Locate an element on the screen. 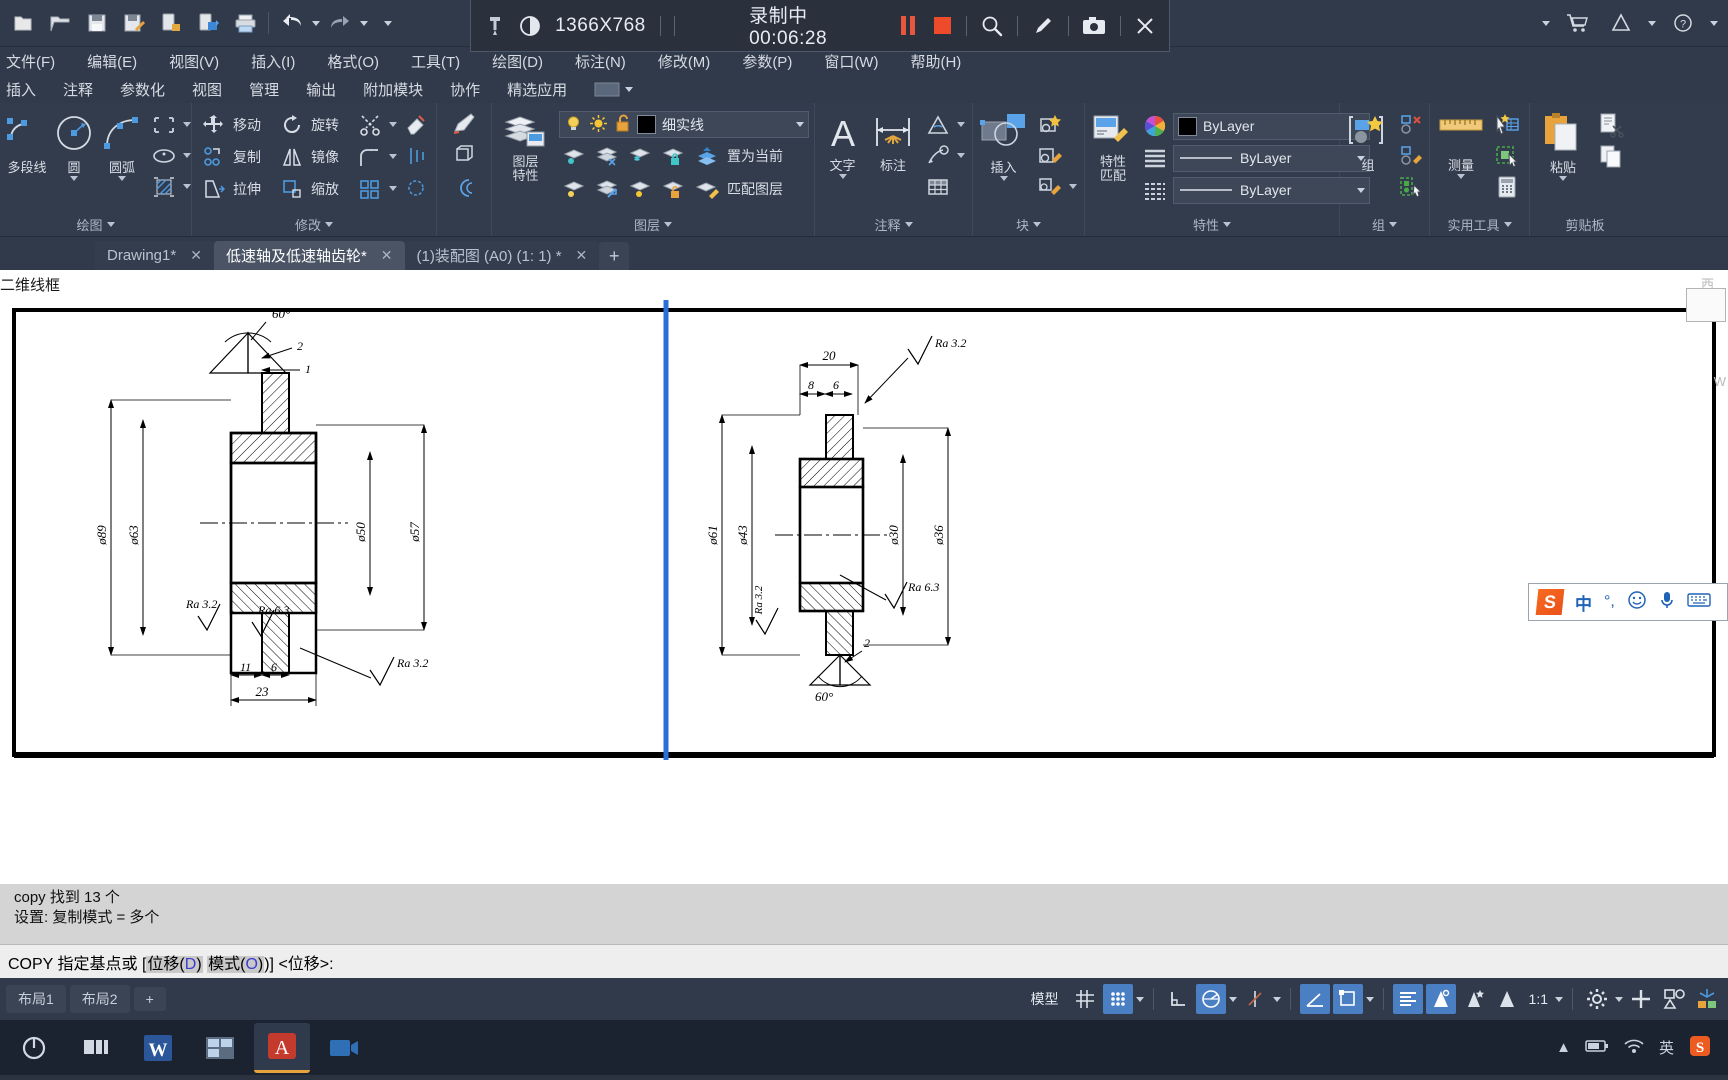 The width and height of the screenshot is (1728, 1080). select-all-button is located at coordinates (1507, 155).